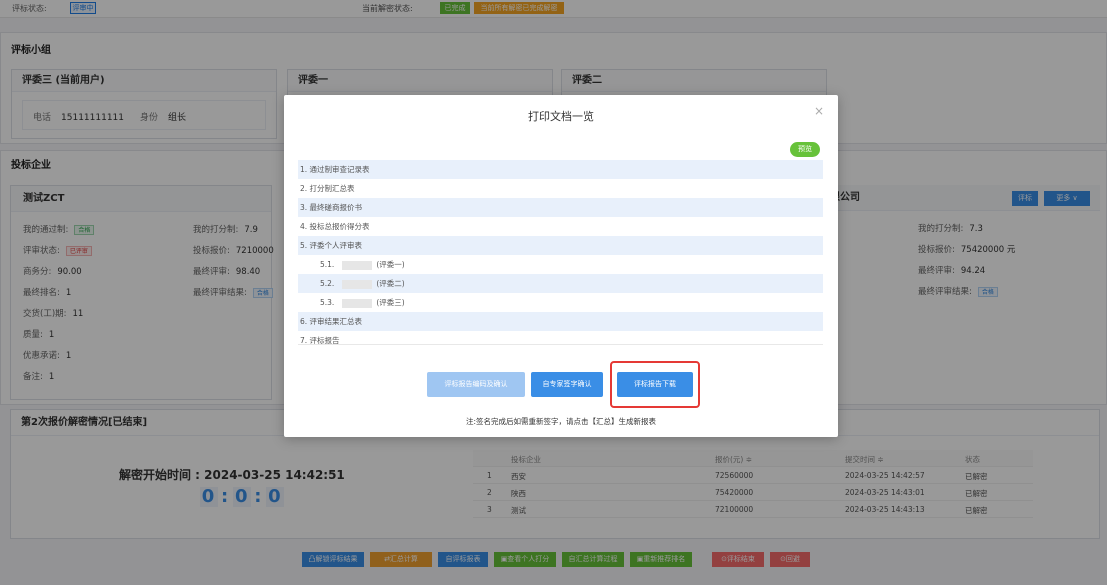 The image size is (1107, 585). Describe the element at coordinates (561, 116) in the screenshot. I see `dialog-title: 打印文档一览` at that location.